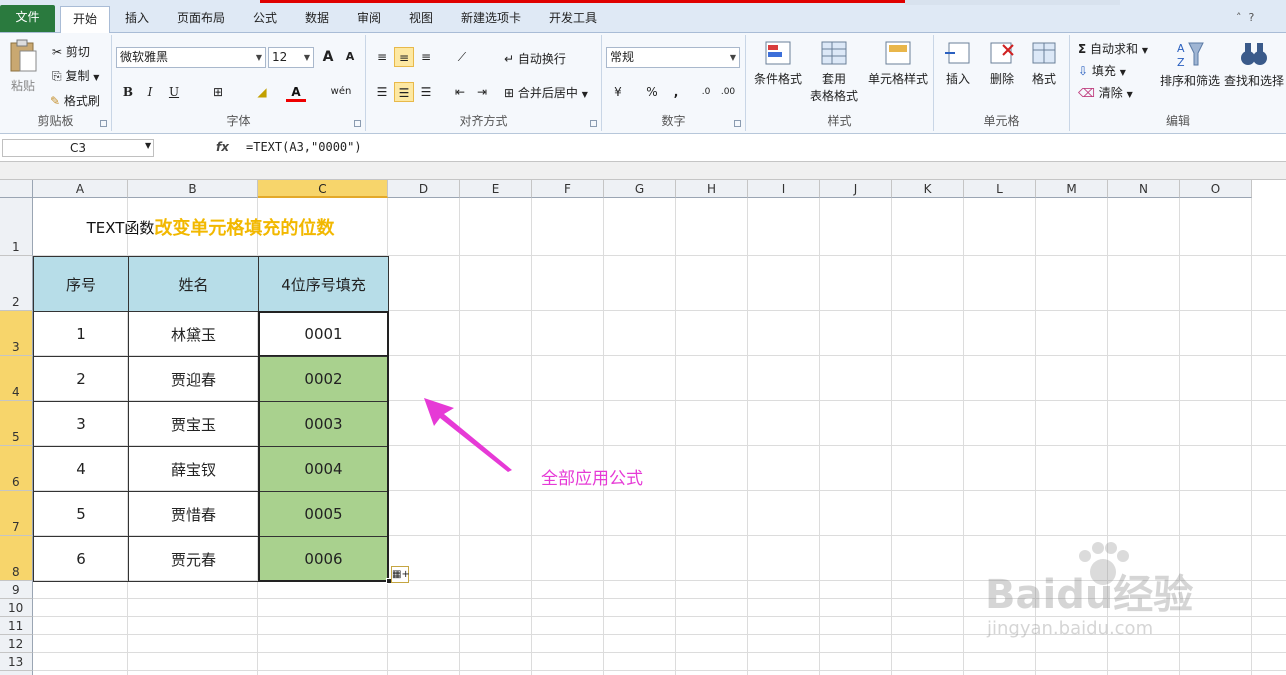 This screenshot has width=1286, height=675. Describe the element at coordinates (1000, 189) in the screenshot. I see `column-header-l: L` at that location.